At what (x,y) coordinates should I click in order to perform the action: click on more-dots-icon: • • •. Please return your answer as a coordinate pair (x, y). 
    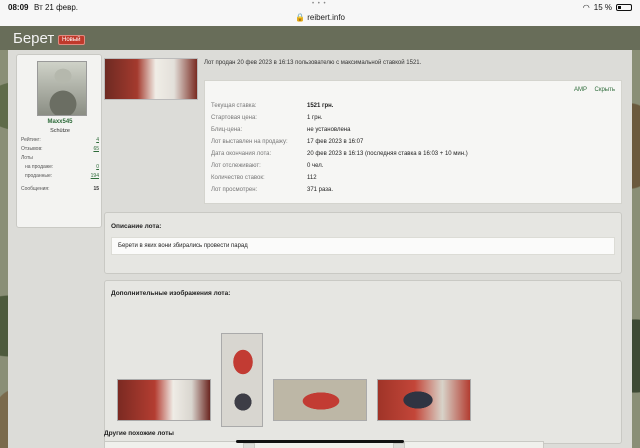
    Looking at the image, I should click on (319, 4).